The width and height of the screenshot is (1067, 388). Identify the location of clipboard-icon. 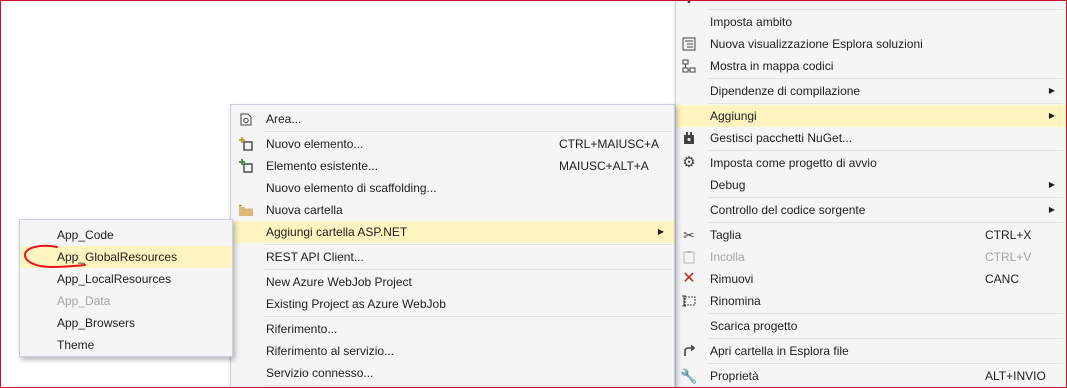
(689, 257).